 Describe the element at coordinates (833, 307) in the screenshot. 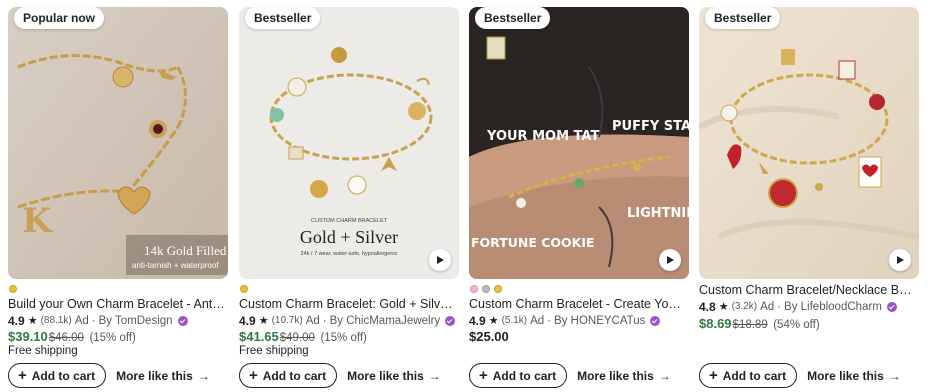

I see `seller-name: By LifebloodCharm` at that location.